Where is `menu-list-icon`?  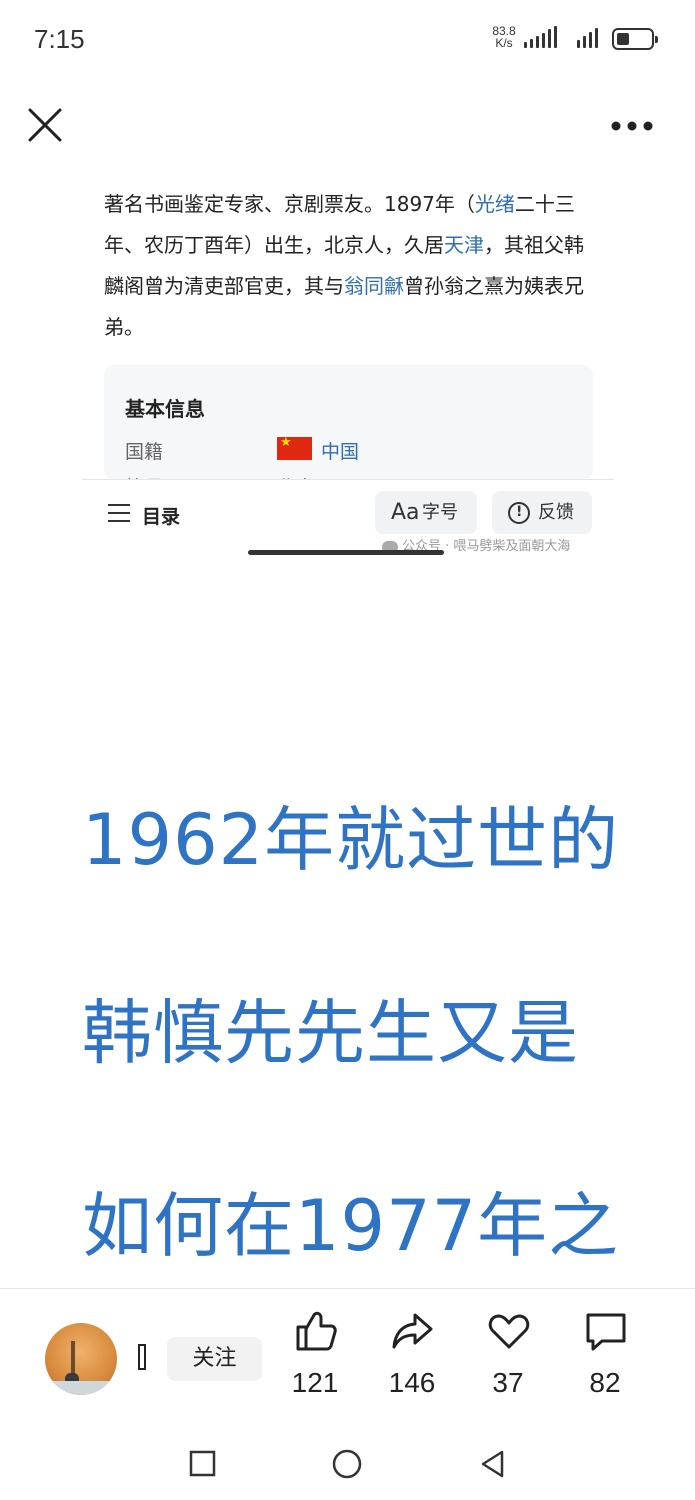 menu-list-icon is located at coordinates (119, 513).